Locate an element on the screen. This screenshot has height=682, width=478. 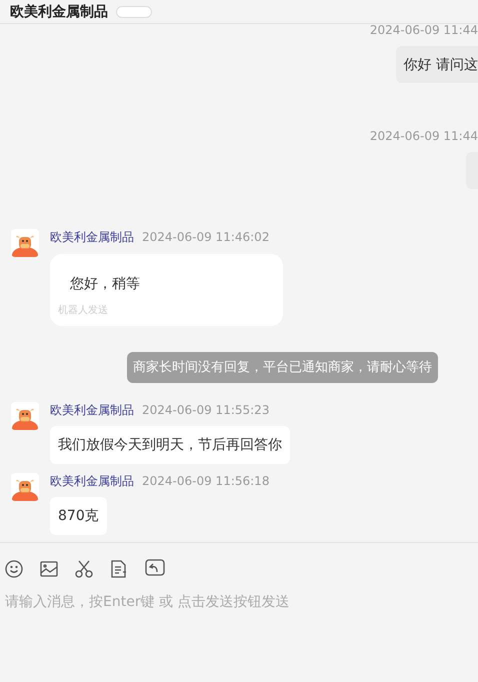
message-text: 您好，稍等 is located at coordinates (105, 284).